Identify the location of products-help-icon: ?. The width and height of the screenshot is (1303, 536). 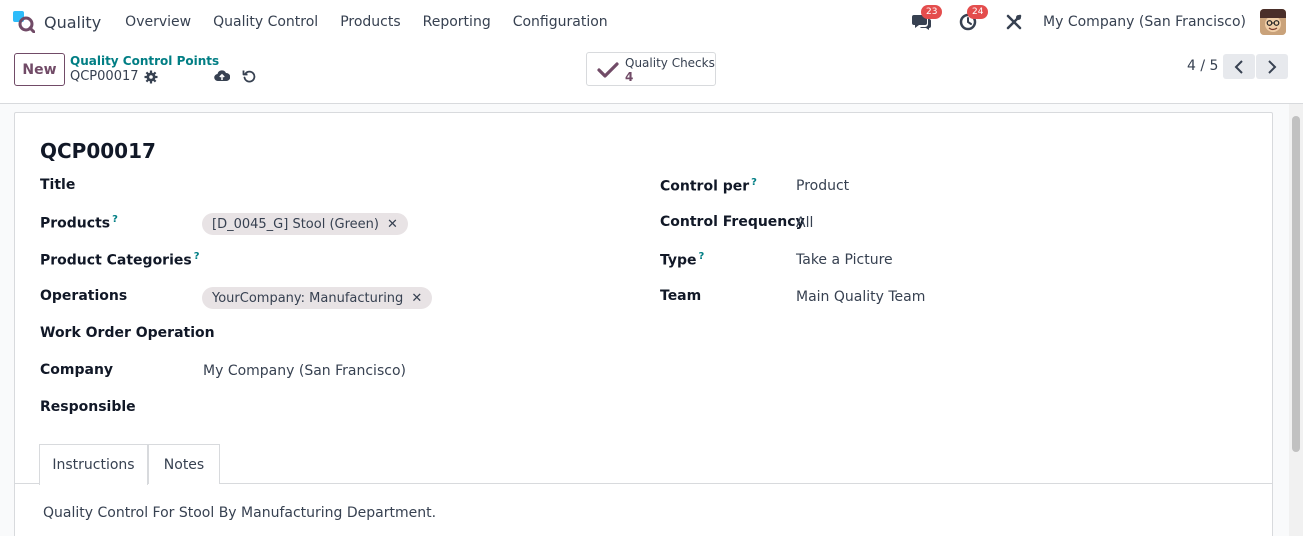
(115, 219).